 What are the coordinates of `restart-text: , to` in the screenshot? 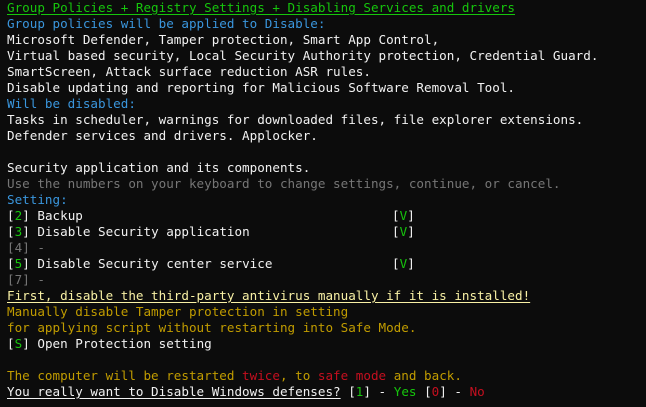 It's located at (298, 375).